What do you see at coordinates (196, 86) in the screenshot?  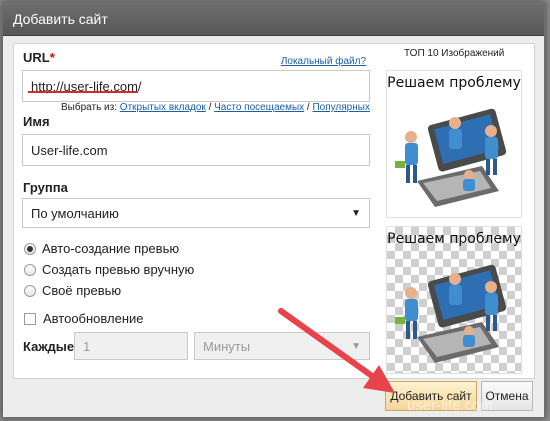 I see `url-input: http://user-life.com/` at bounding box center [196, 86].